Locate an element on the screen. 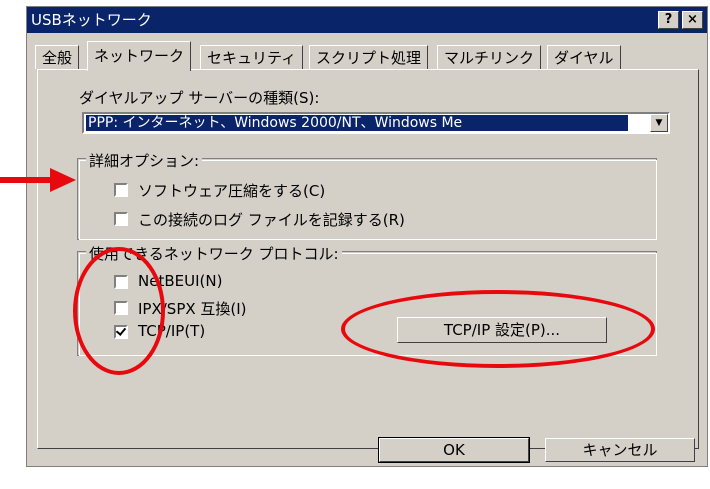 This screenshot has width=710, height=489. tab-network: ネットワーク is located at coordinates (139, 56).